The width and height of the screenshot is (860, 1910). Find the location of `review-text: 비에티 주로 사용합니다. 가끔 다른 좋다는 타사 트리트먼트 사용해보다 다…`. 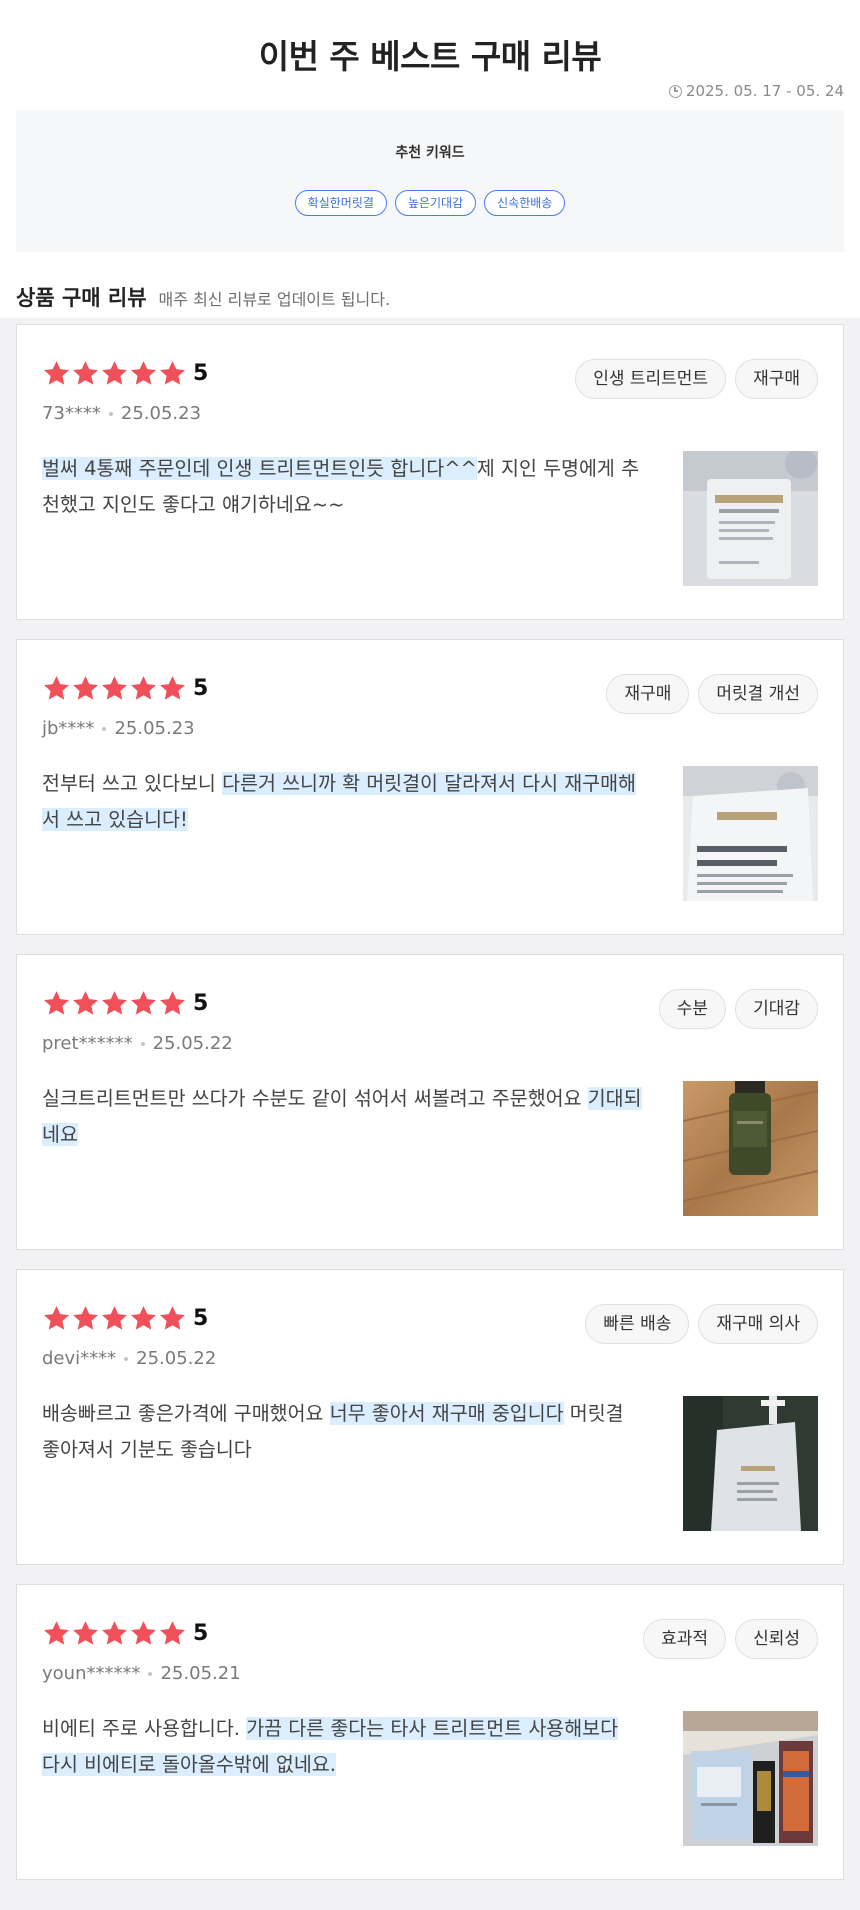

review-text: 비에티 주로 사용합니다. 가끔 다른 좋다는 타사 트리트먼트 사용해보다 다… is located at coordinates (342, 1747).